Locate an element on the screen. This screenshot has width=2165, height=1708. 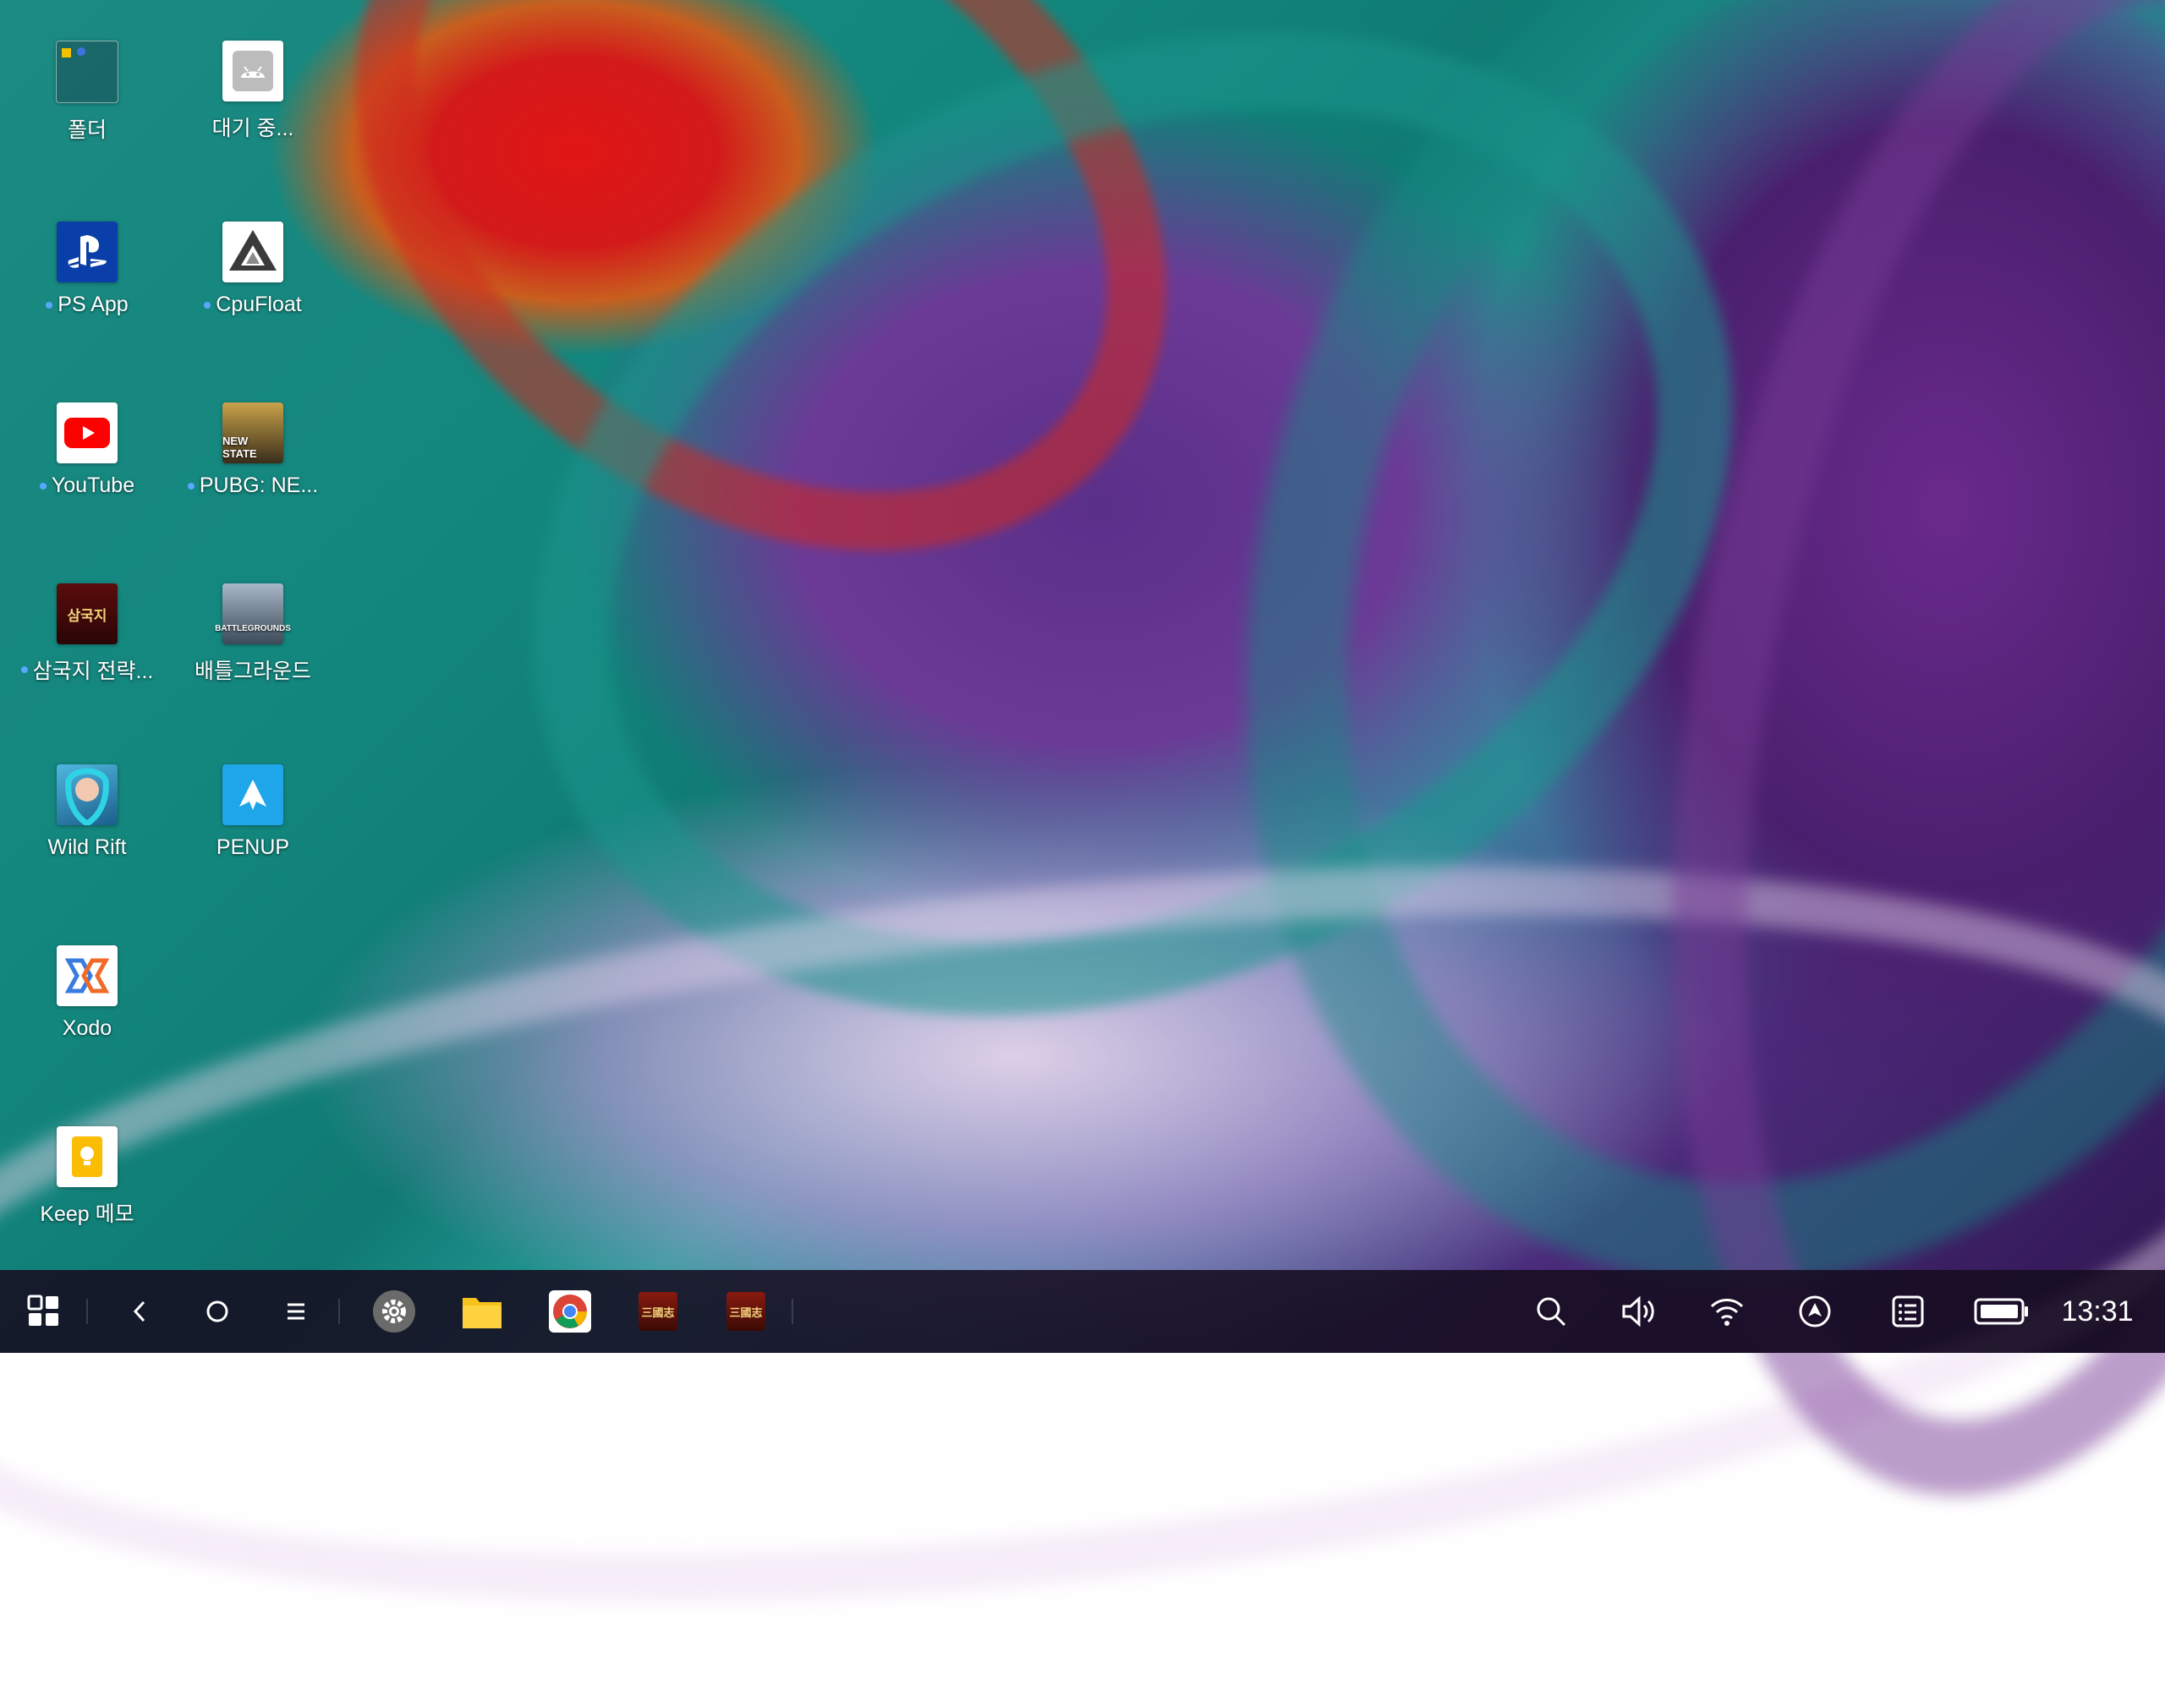
desktop-penup-icon: PENUP is located at coordinates (253, 800).